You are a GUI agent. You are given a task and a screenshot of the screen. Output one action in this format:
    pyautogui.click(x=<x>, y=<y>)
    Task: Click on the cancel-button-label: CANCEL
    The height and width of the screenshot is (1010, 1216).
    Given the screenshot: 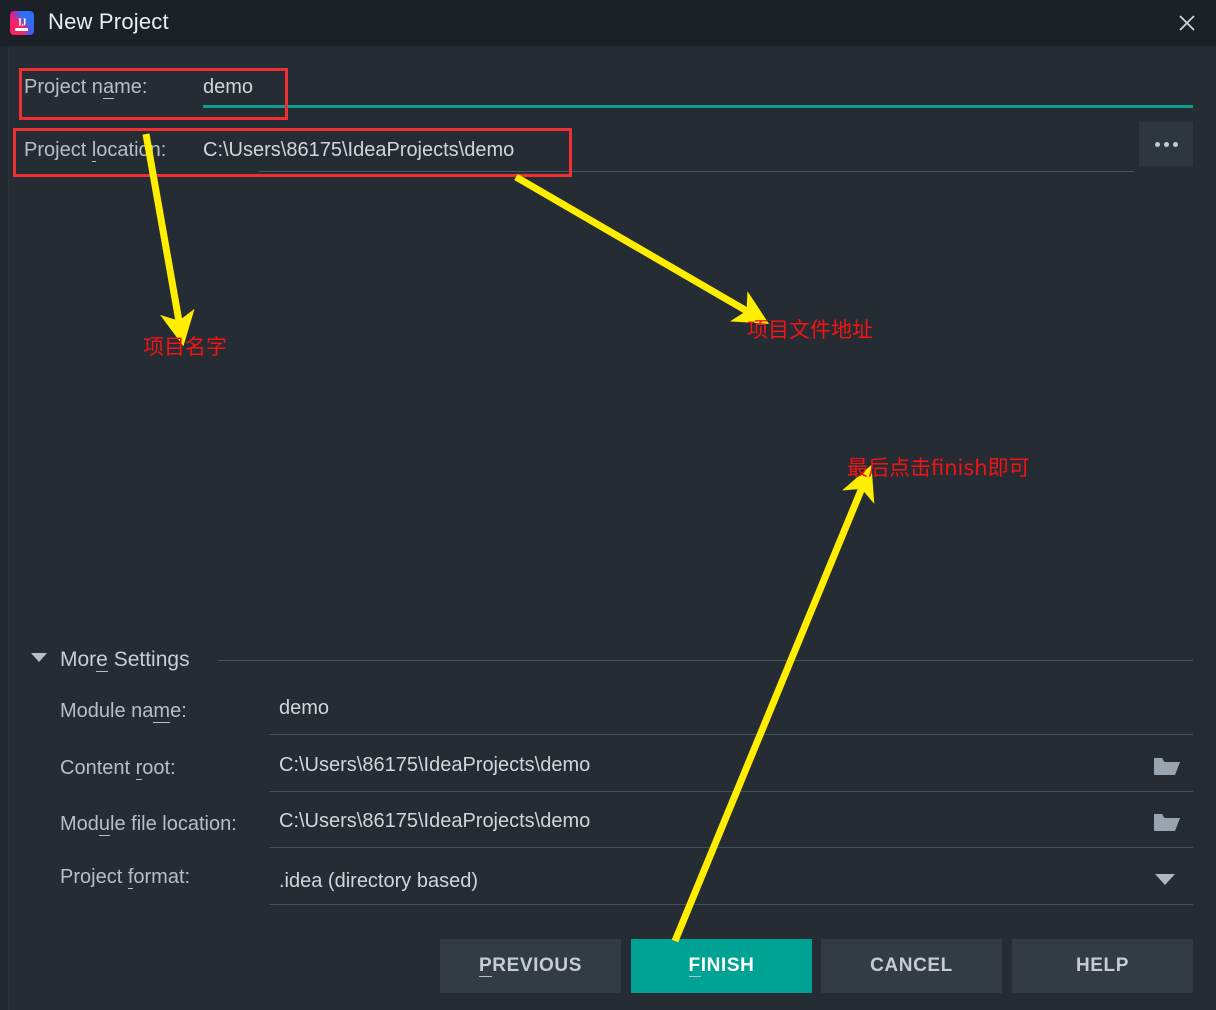 What is the action you would take?
    pyautogui.click(x=911, y=965)
    